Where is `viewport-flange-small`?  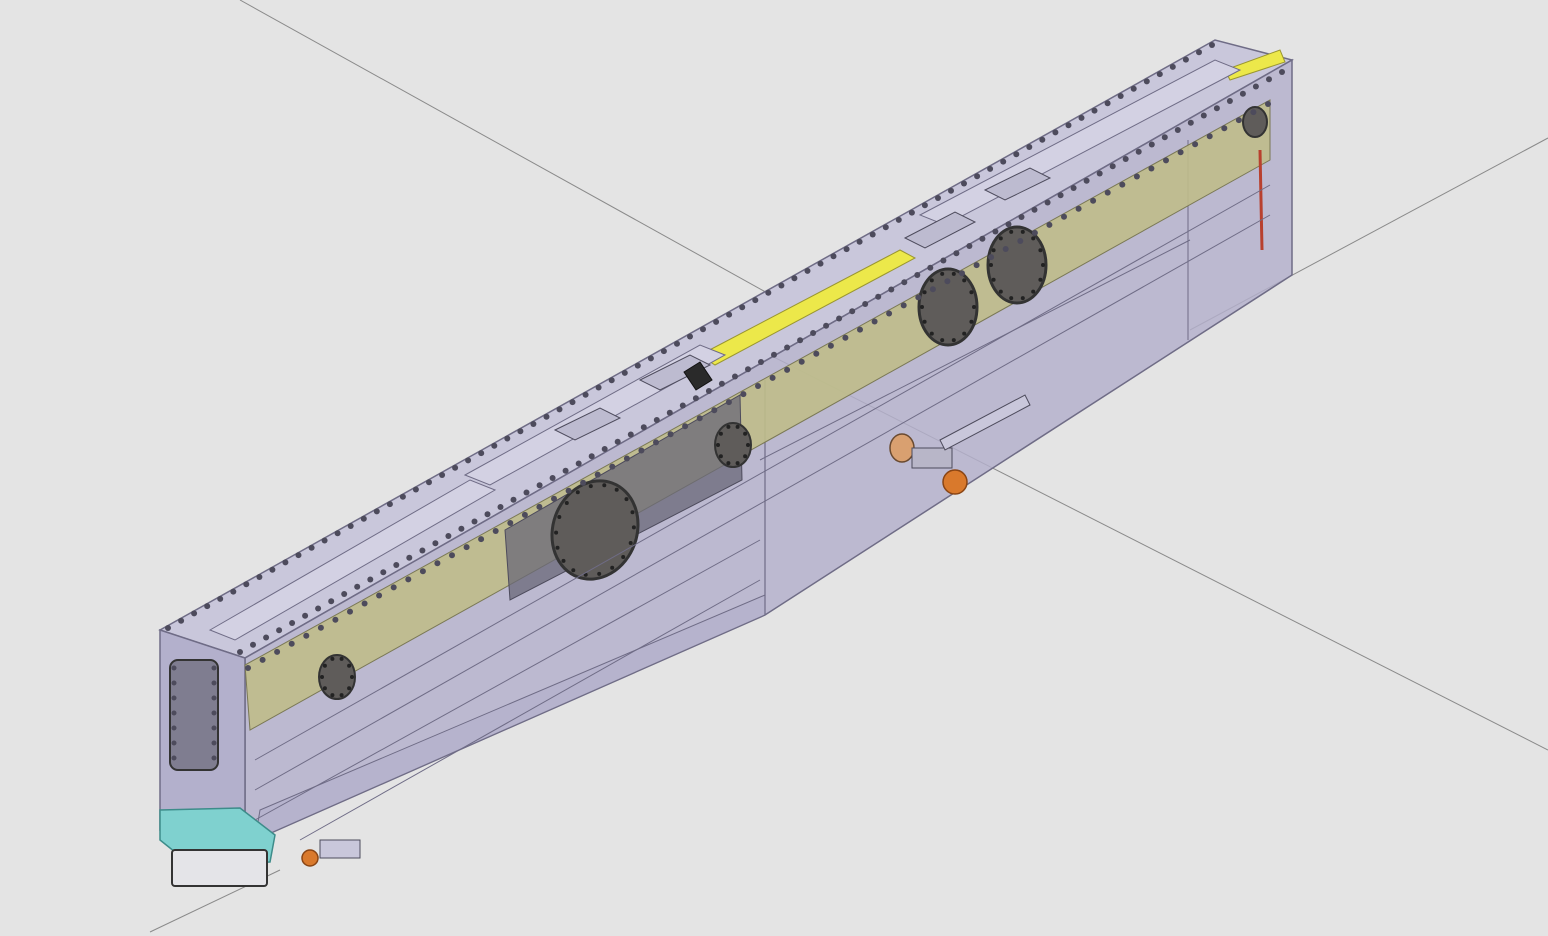
viewport-flange-small is located at coordinates (337, 677).